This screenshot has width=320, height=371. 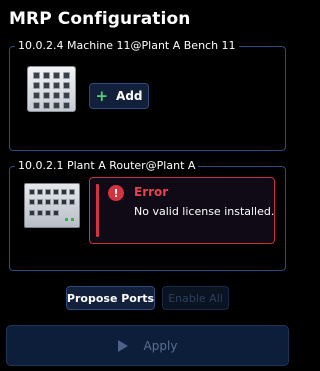 I want to click on apply-button-label: Apply, so click(x=160, y=345).